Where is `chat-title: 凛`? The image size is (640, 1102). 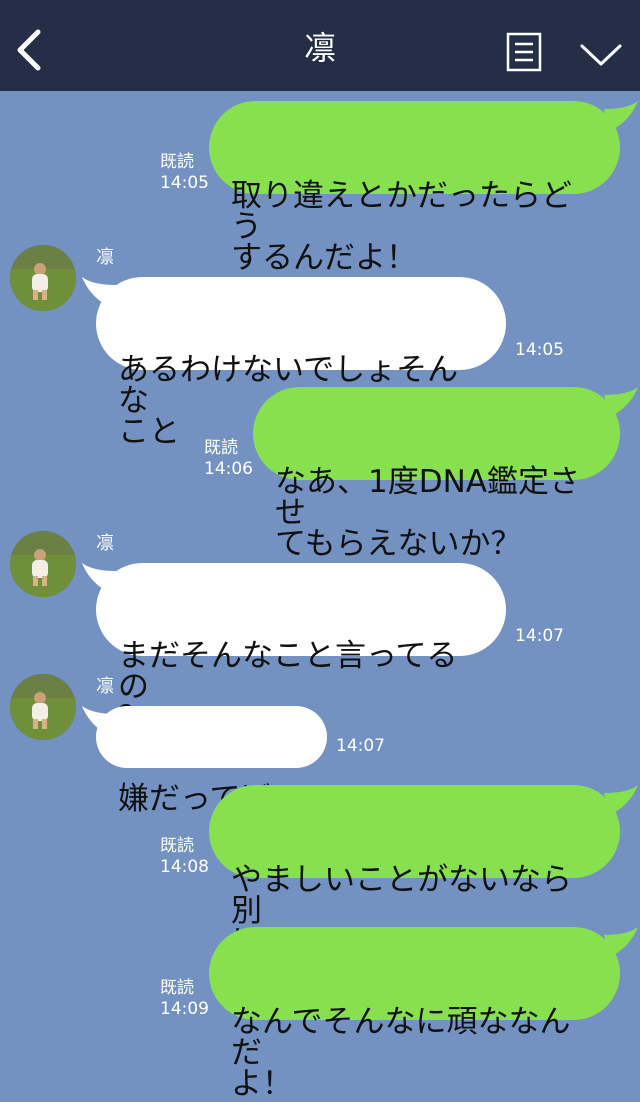
chat-title: 凛 is located at coordinates (319, 48).